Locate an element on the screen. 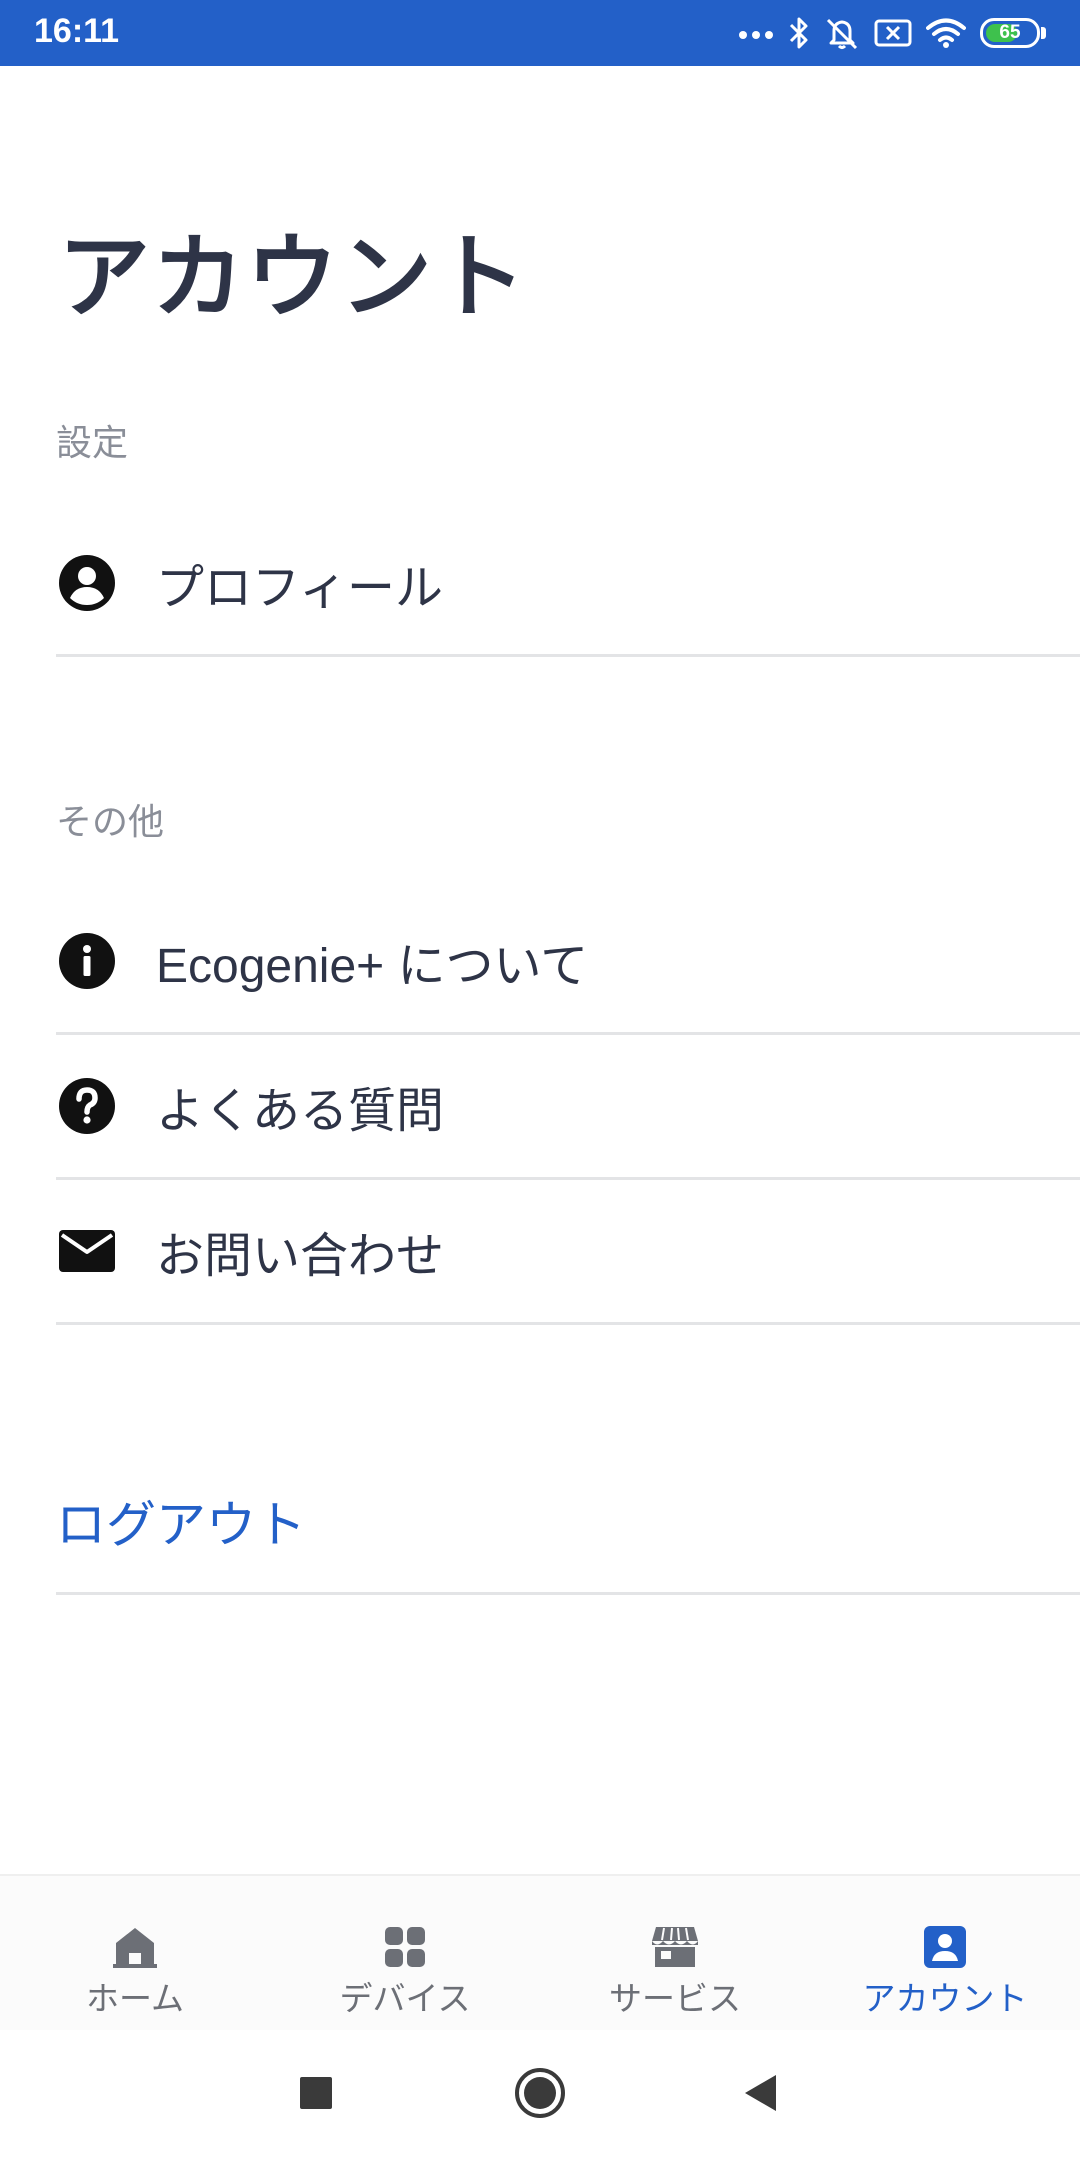 The width and height of the screenshot is (1080, 2160). devices-grid-icon is located at coordinates (405, 1947).